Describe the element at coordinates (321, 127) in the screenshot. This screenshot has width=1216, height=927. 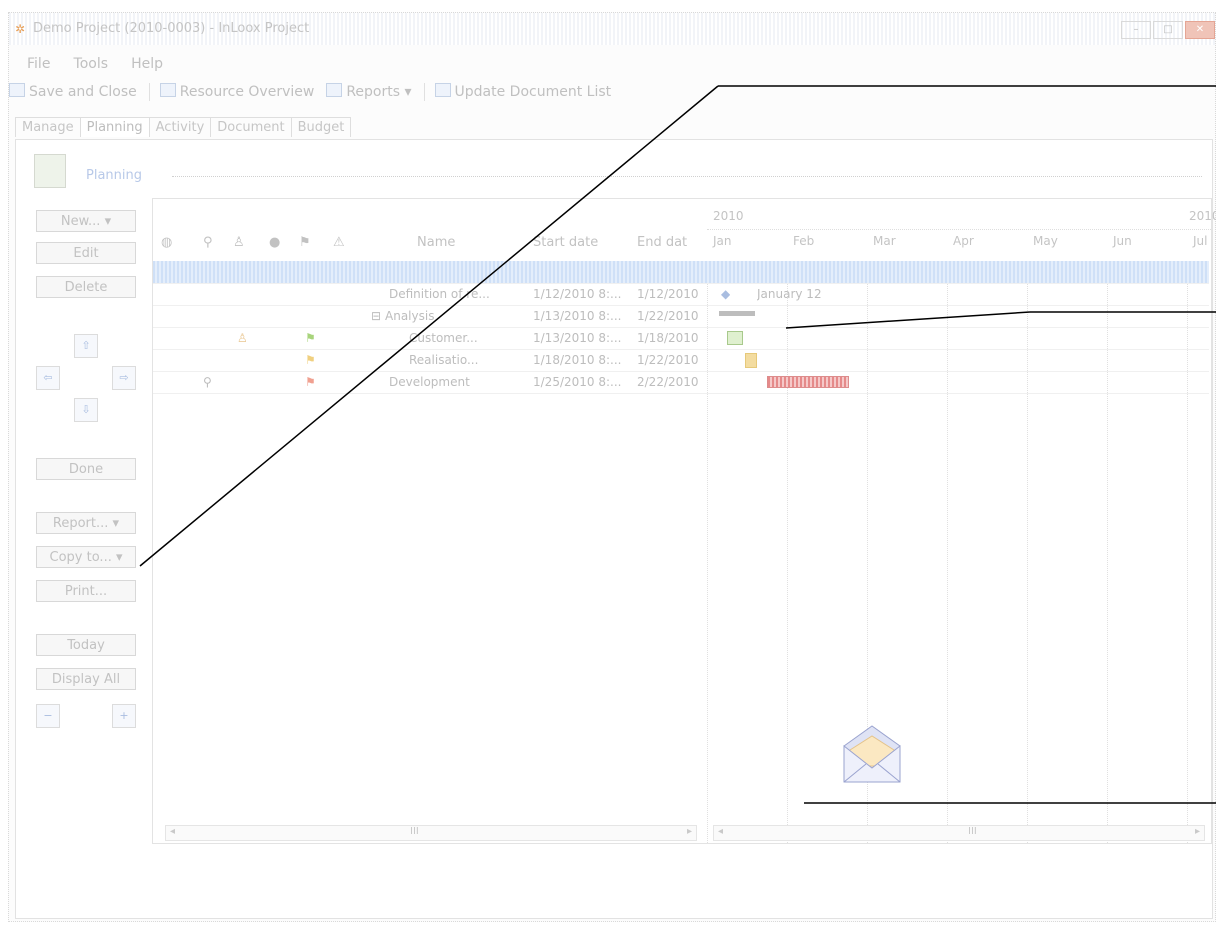
I see `tab-budget: Budget` at that location.